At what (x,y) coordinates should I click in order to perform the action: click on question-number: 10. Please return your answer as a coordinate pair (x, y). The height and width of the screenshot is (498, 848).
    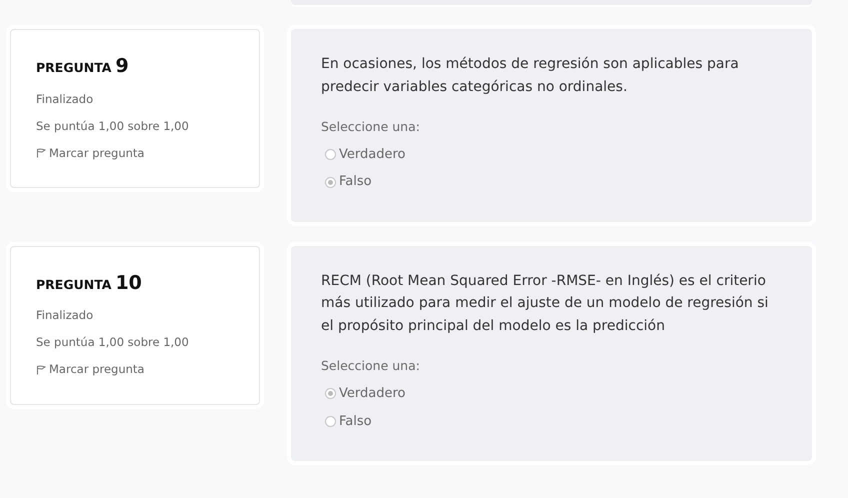
    Looking at the image, I should click on (128, 283).